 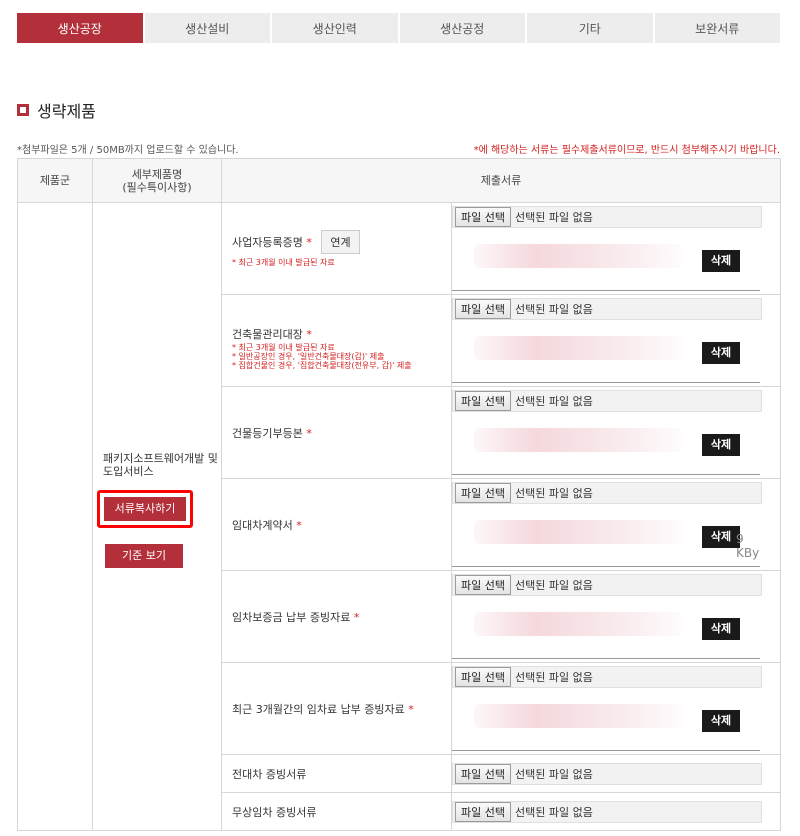 I want to click on copy-button-highlight: 서류복사하기, so click(x=145, y=508).